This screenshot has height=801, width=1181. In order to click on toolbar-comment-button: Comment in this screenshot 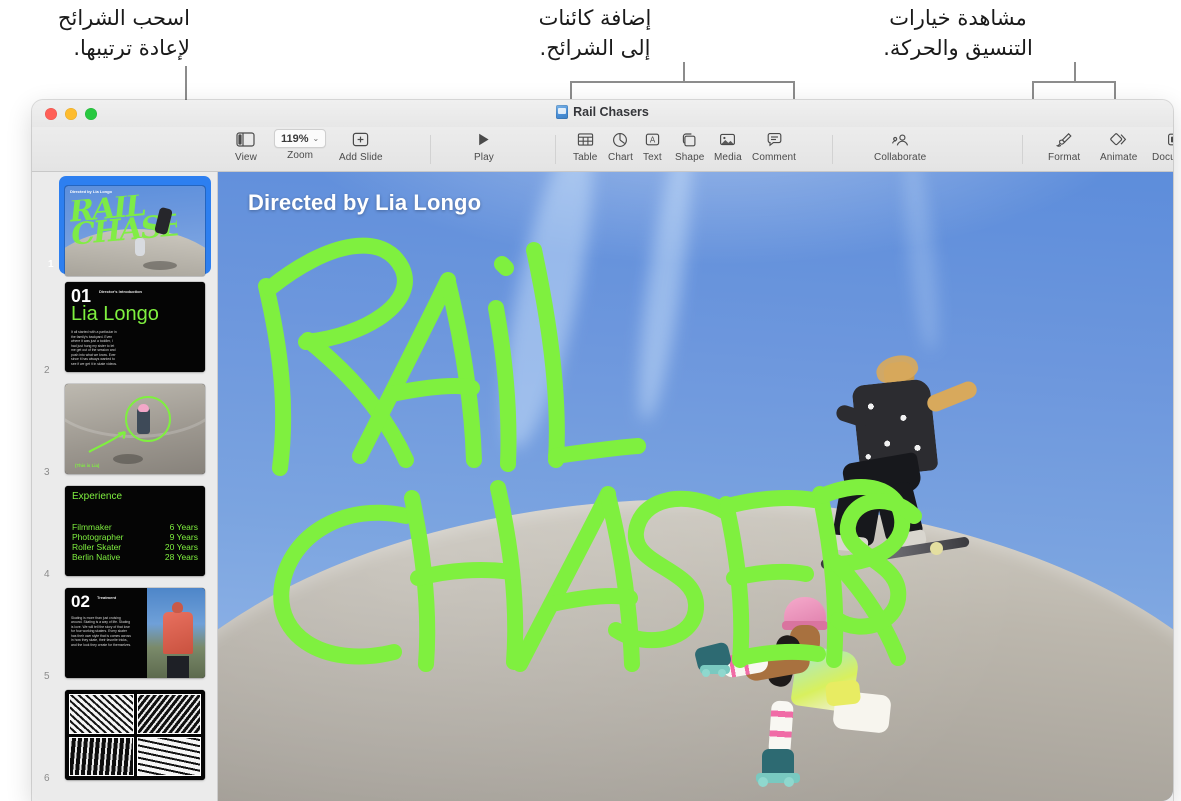, I will do `click(774, 146)`.